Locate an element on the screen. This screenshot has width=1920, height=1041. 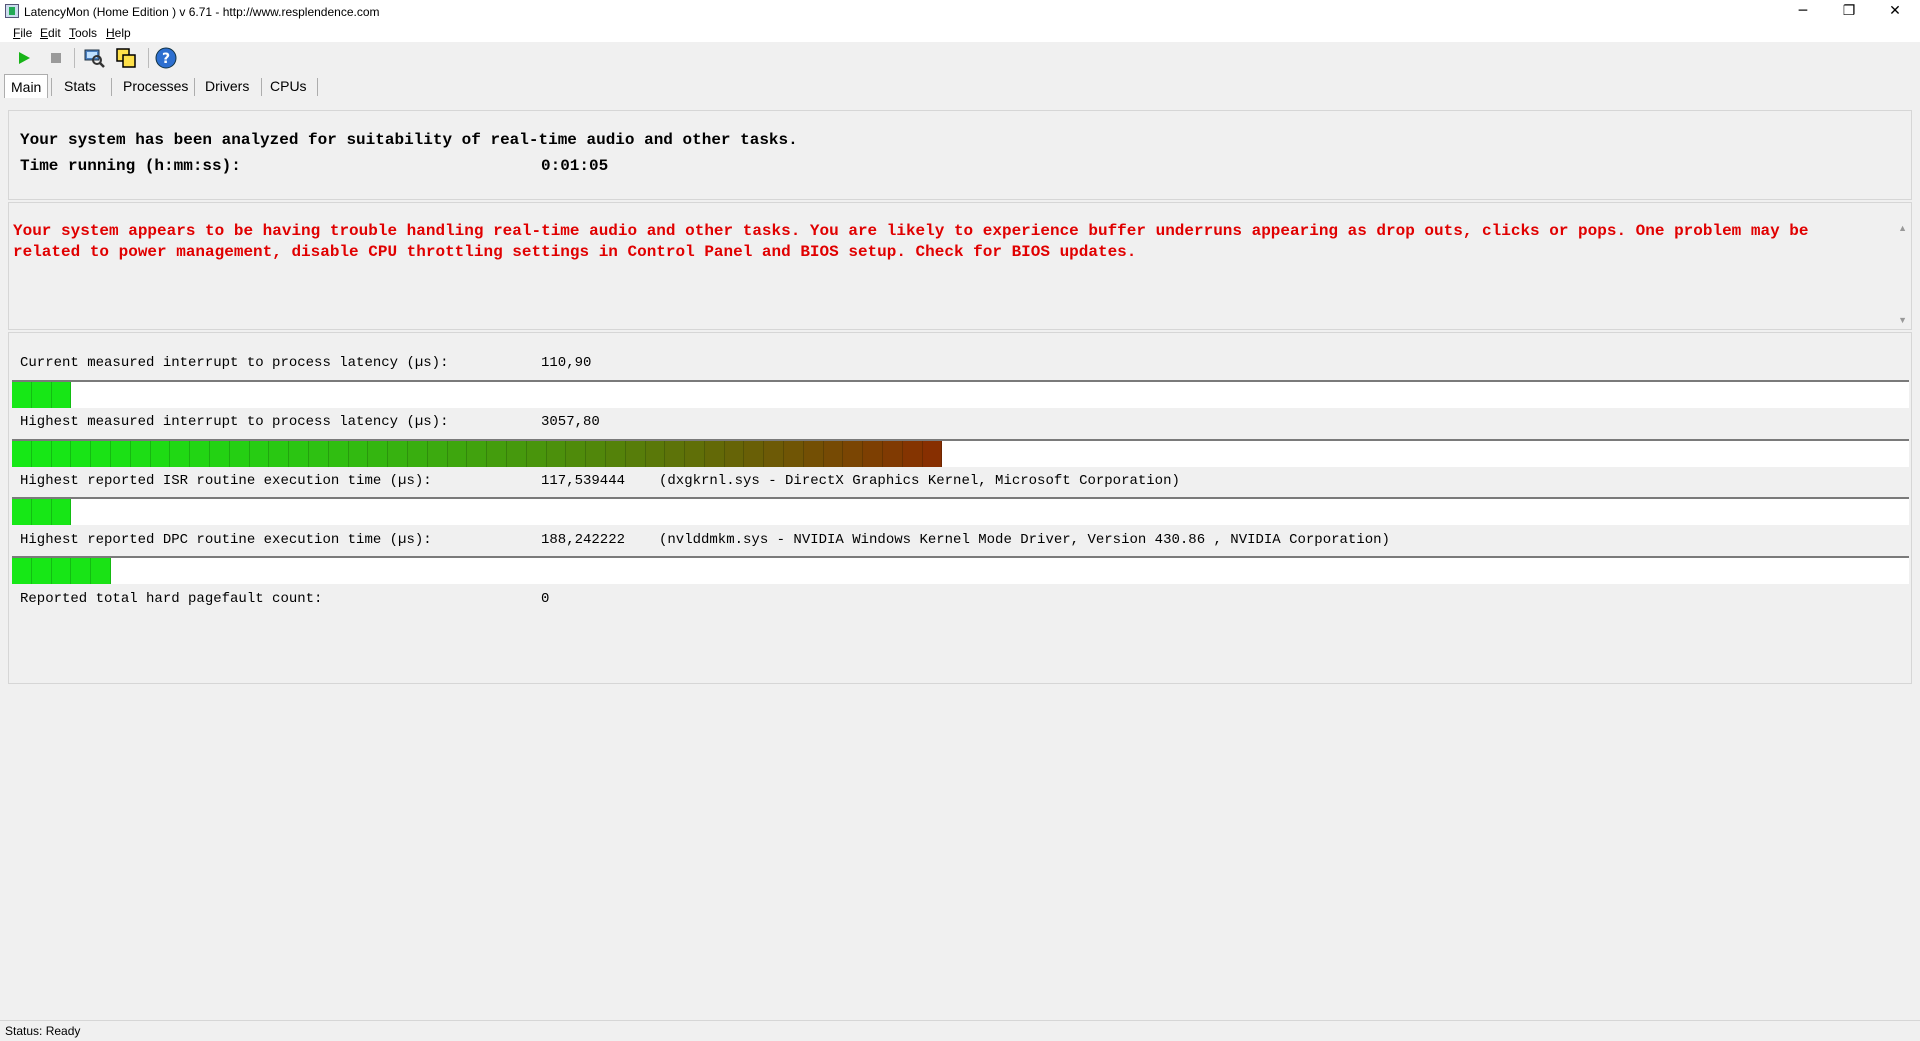
scroll-up-arrow: ▲ is located at coordinates (1902, 228).